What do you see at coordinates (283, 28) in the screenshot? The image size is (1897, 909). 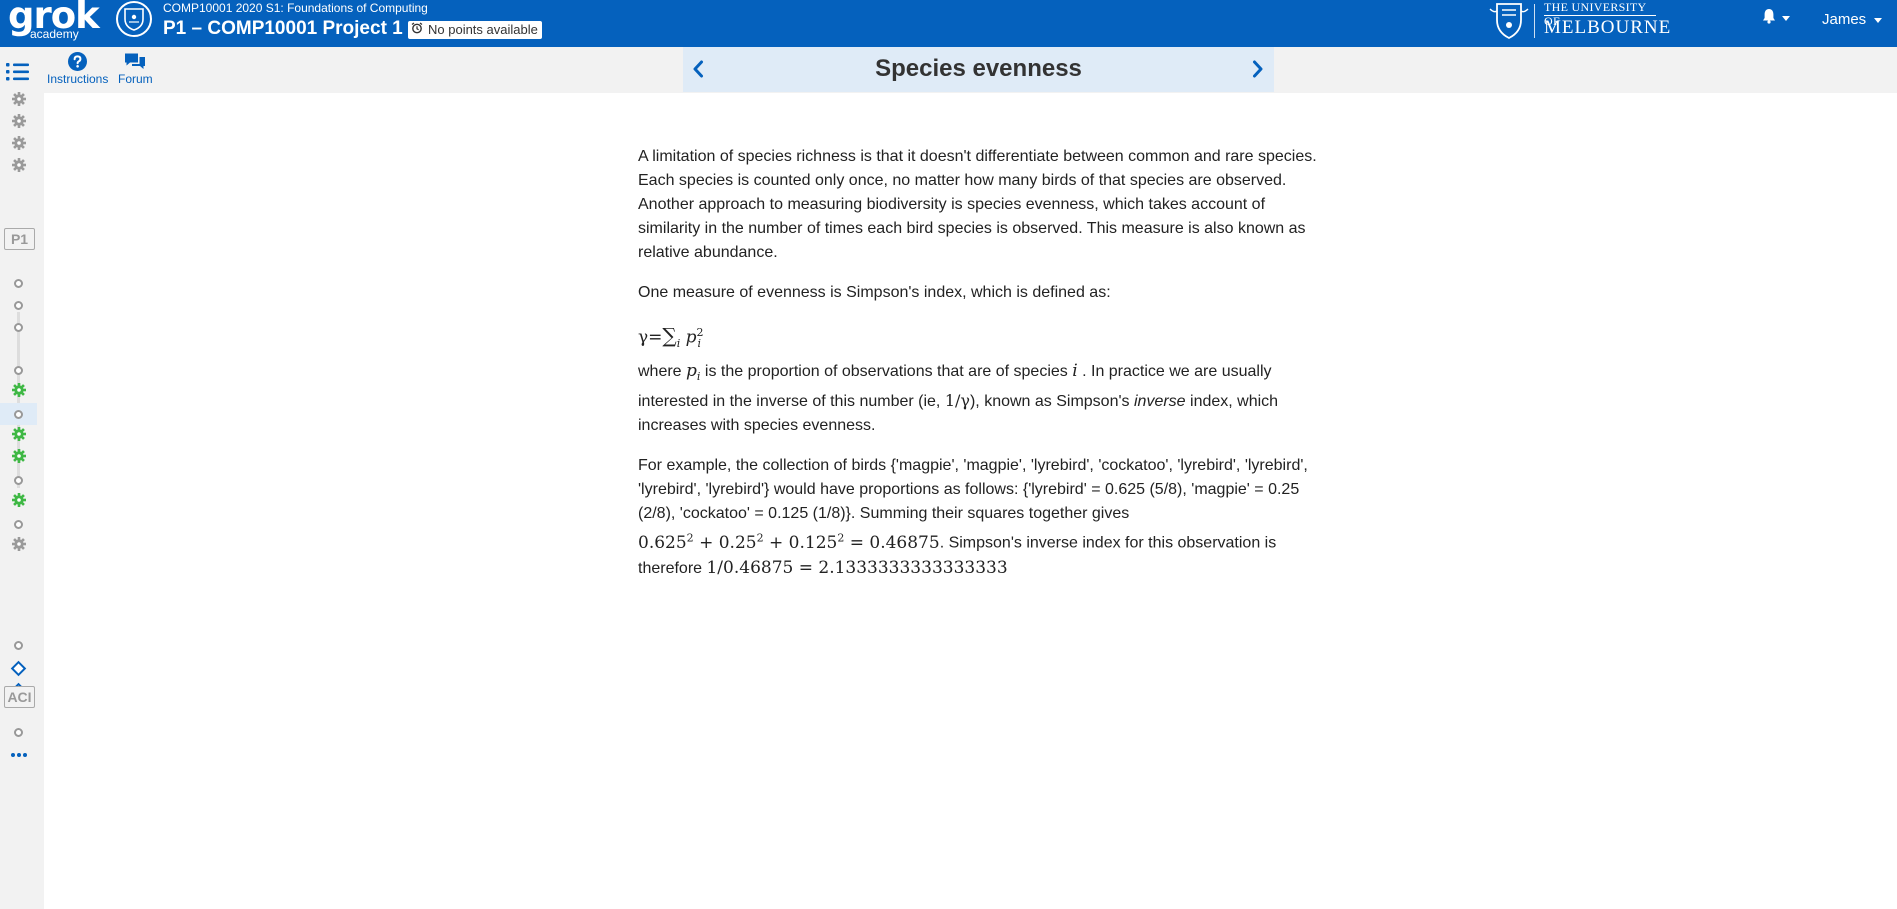 I see `project-title: P1 – COMP10001 Project 1` at bounding box center [283, 28].